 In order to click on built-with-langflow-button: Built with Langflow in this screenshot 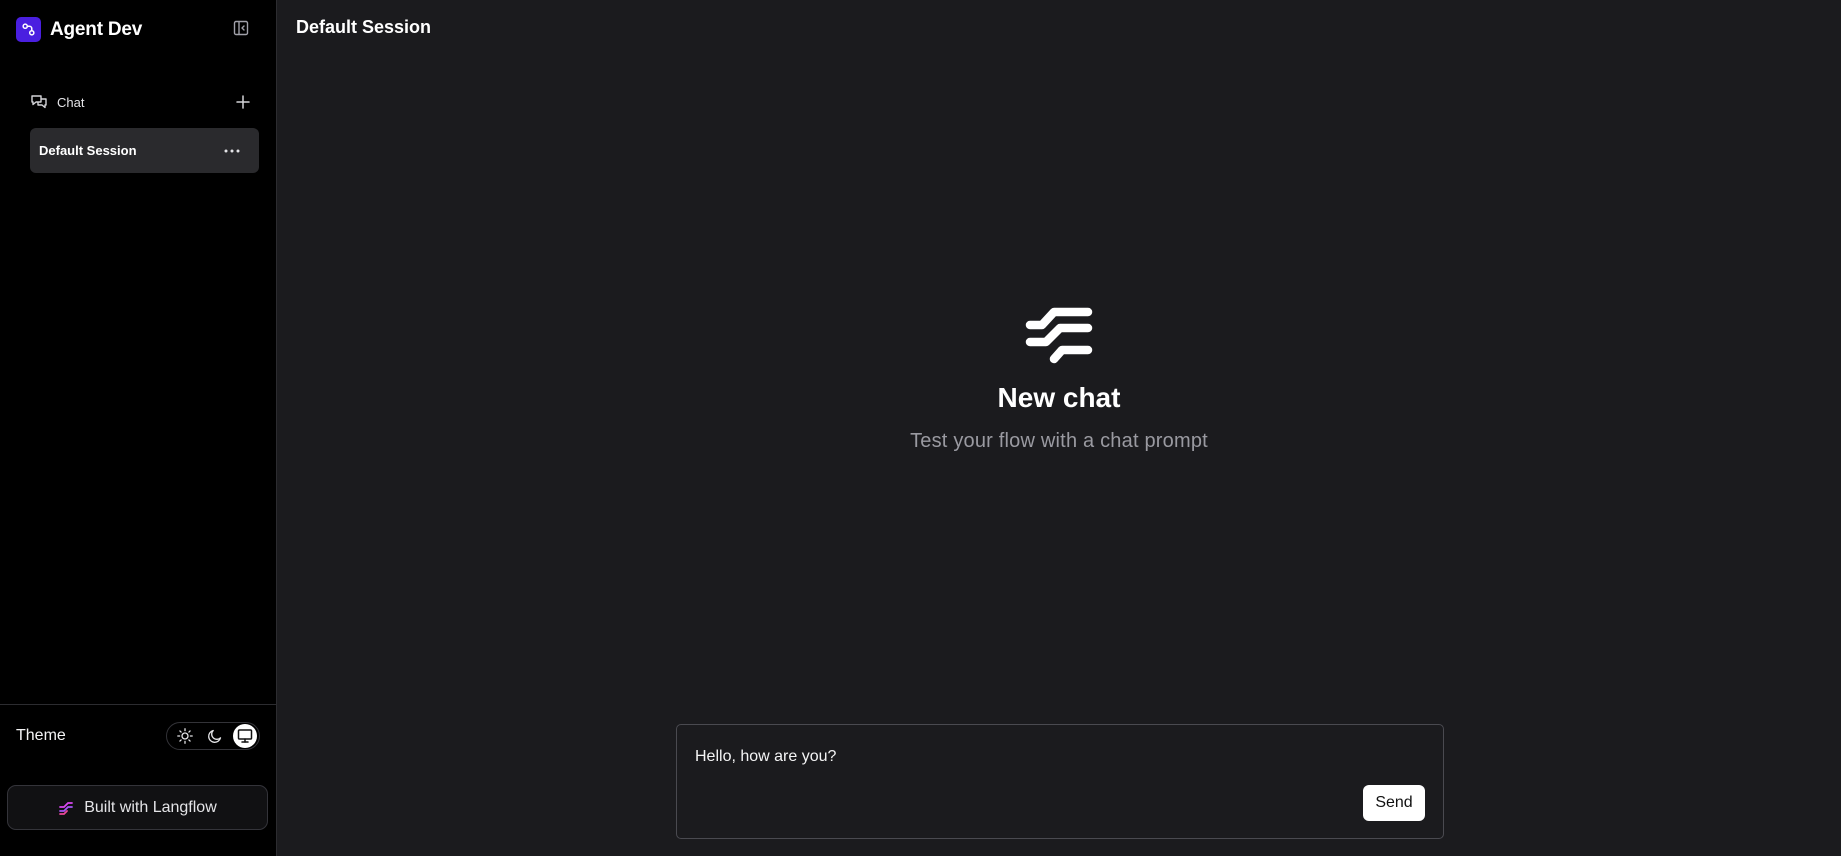, I will do `click(137, 807)`.